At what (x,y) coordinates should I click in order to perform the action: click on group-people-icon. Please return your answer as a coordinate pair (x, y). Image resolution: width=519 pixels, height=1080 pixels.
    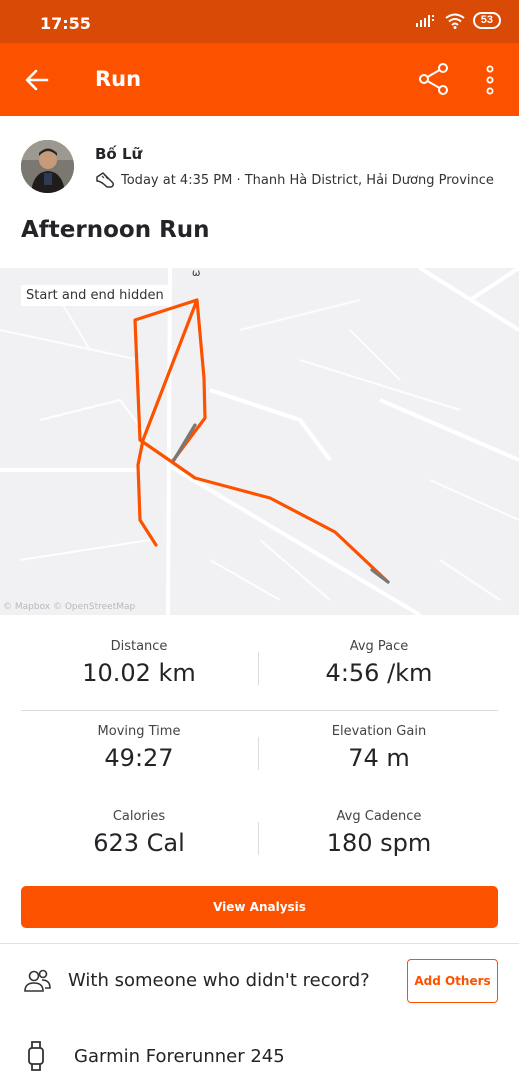
    Looking at the image, I should click on (37, 980).